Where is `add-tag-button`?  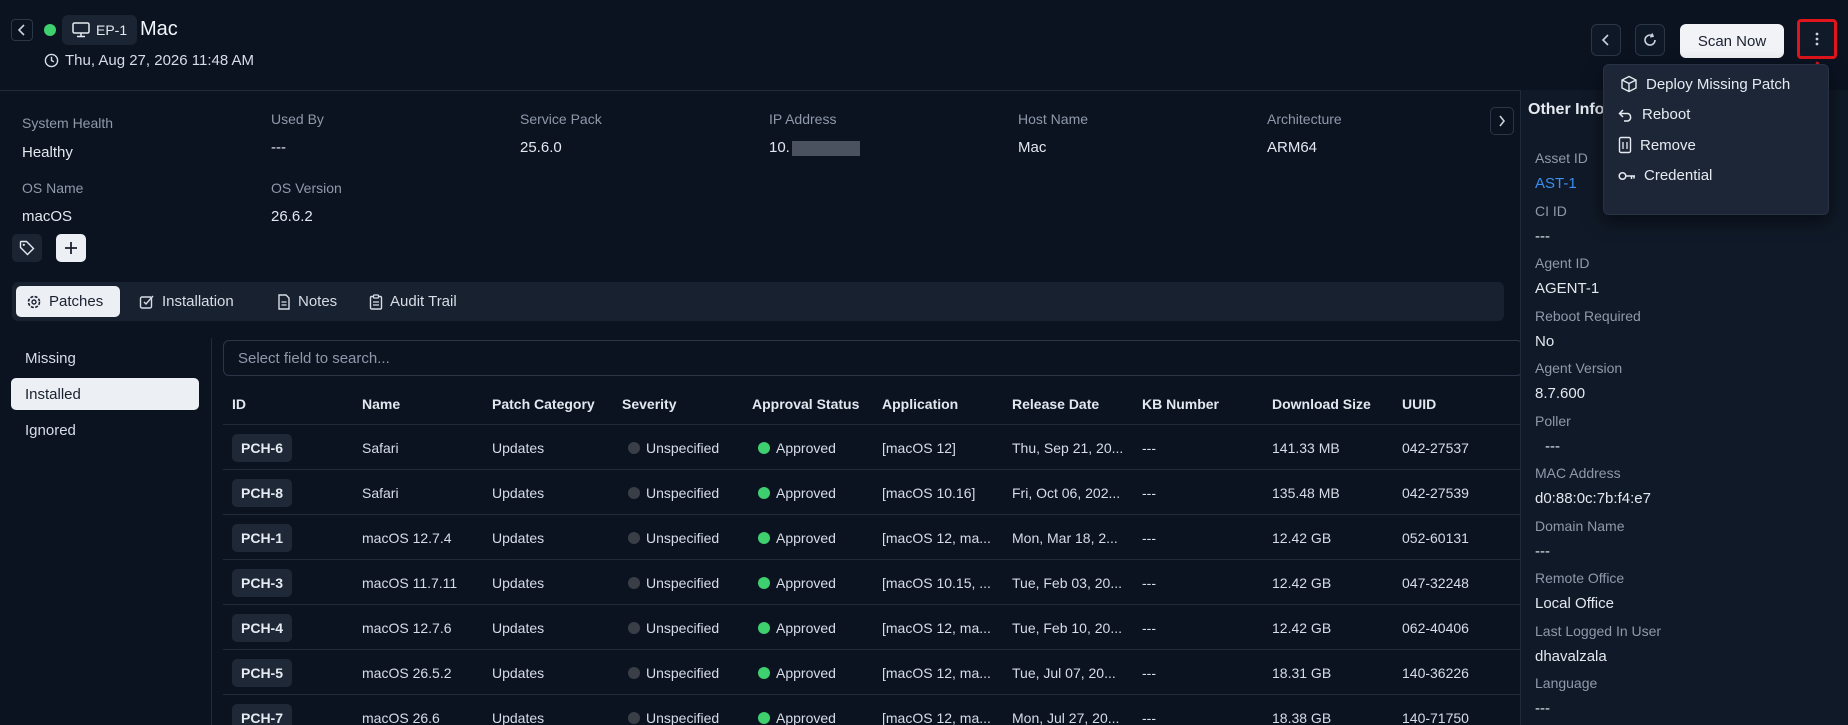
add-tag-button is located at coordinates (71, 248).